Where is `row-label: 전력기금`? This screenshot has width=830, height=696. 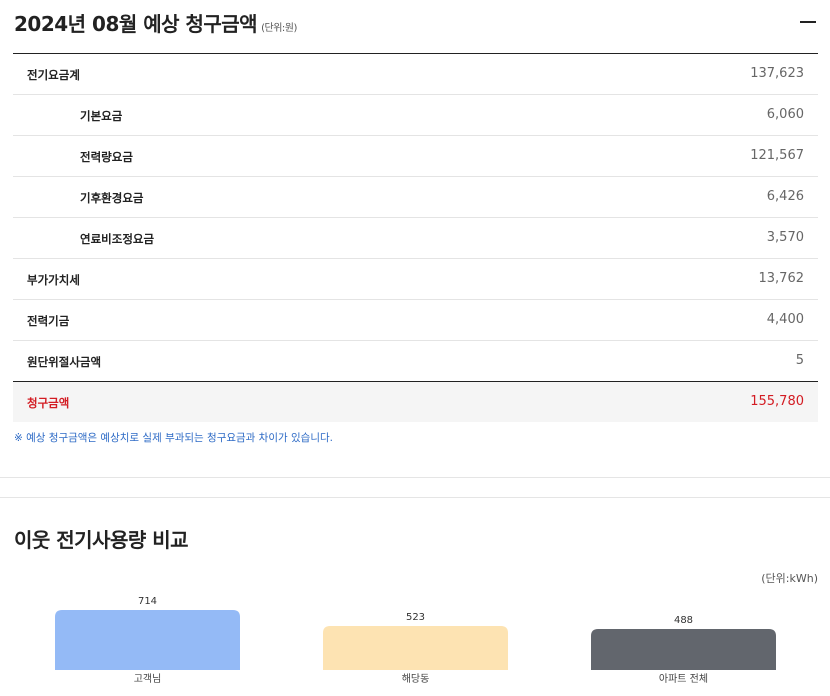 row-label: 전력기금 is located at coordinates (48, 321).